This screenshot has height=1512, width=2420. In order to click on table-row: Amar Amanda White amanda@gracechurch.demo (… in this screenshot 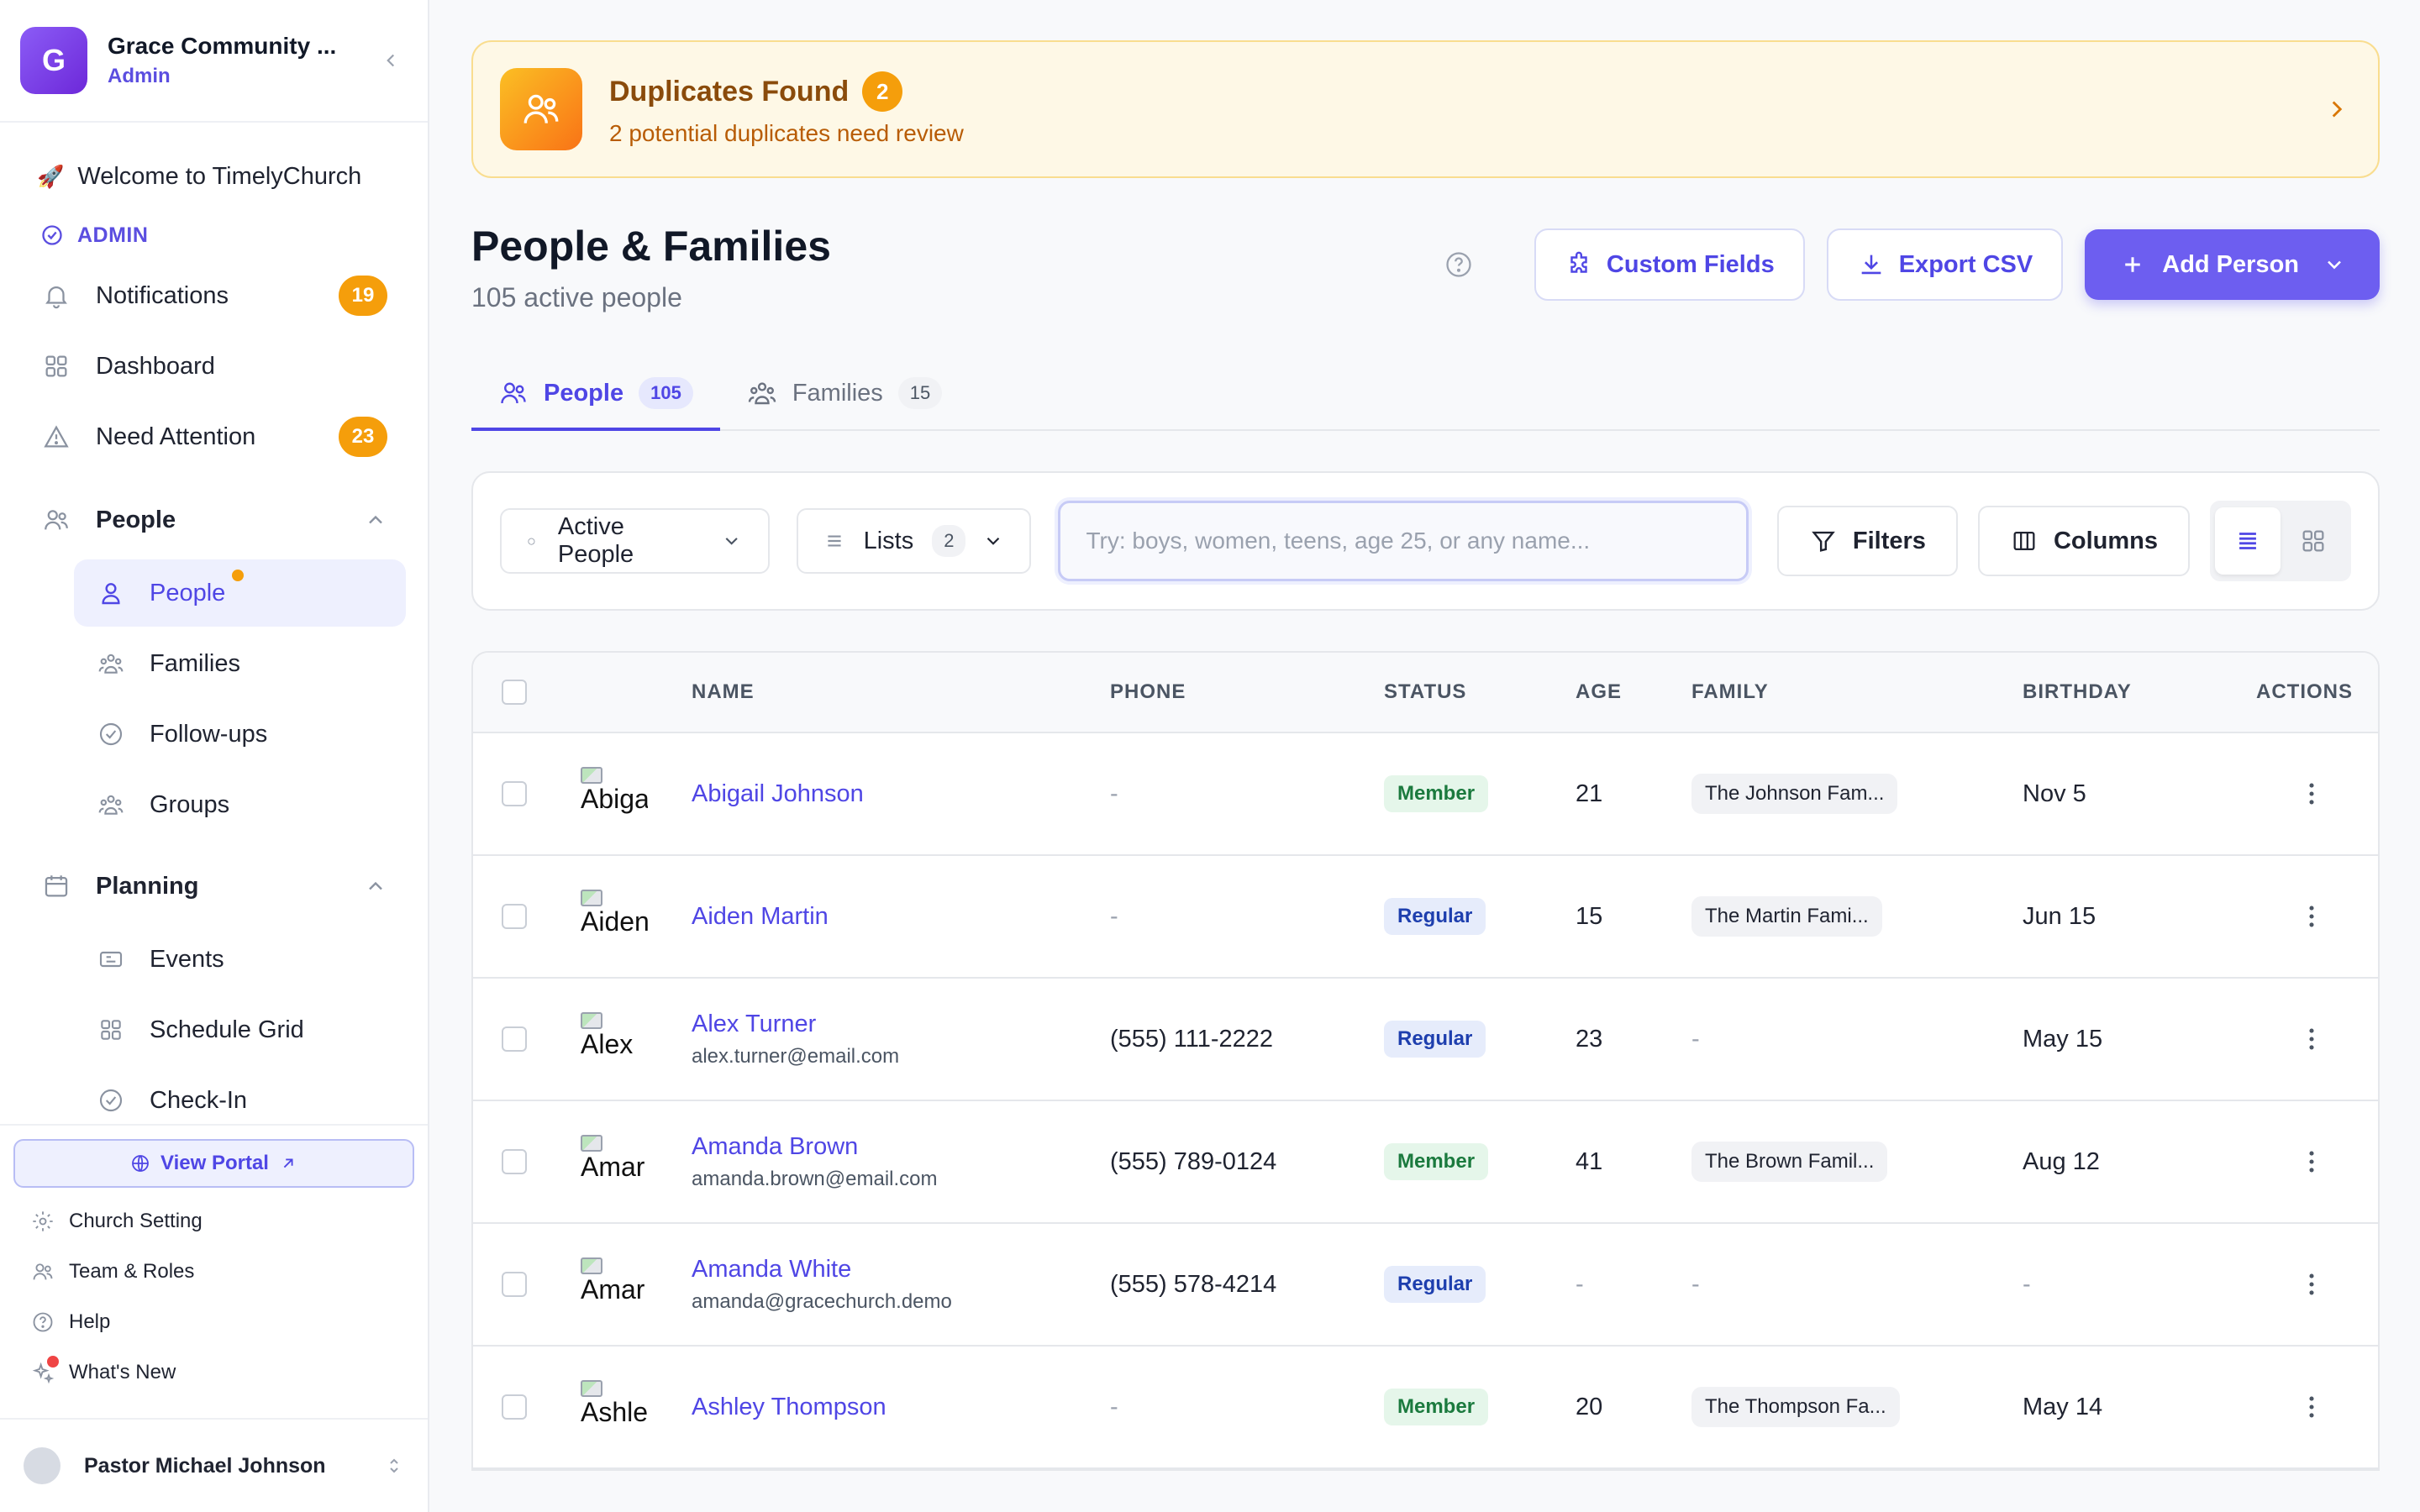, I will do `click(1425, 1285)`.